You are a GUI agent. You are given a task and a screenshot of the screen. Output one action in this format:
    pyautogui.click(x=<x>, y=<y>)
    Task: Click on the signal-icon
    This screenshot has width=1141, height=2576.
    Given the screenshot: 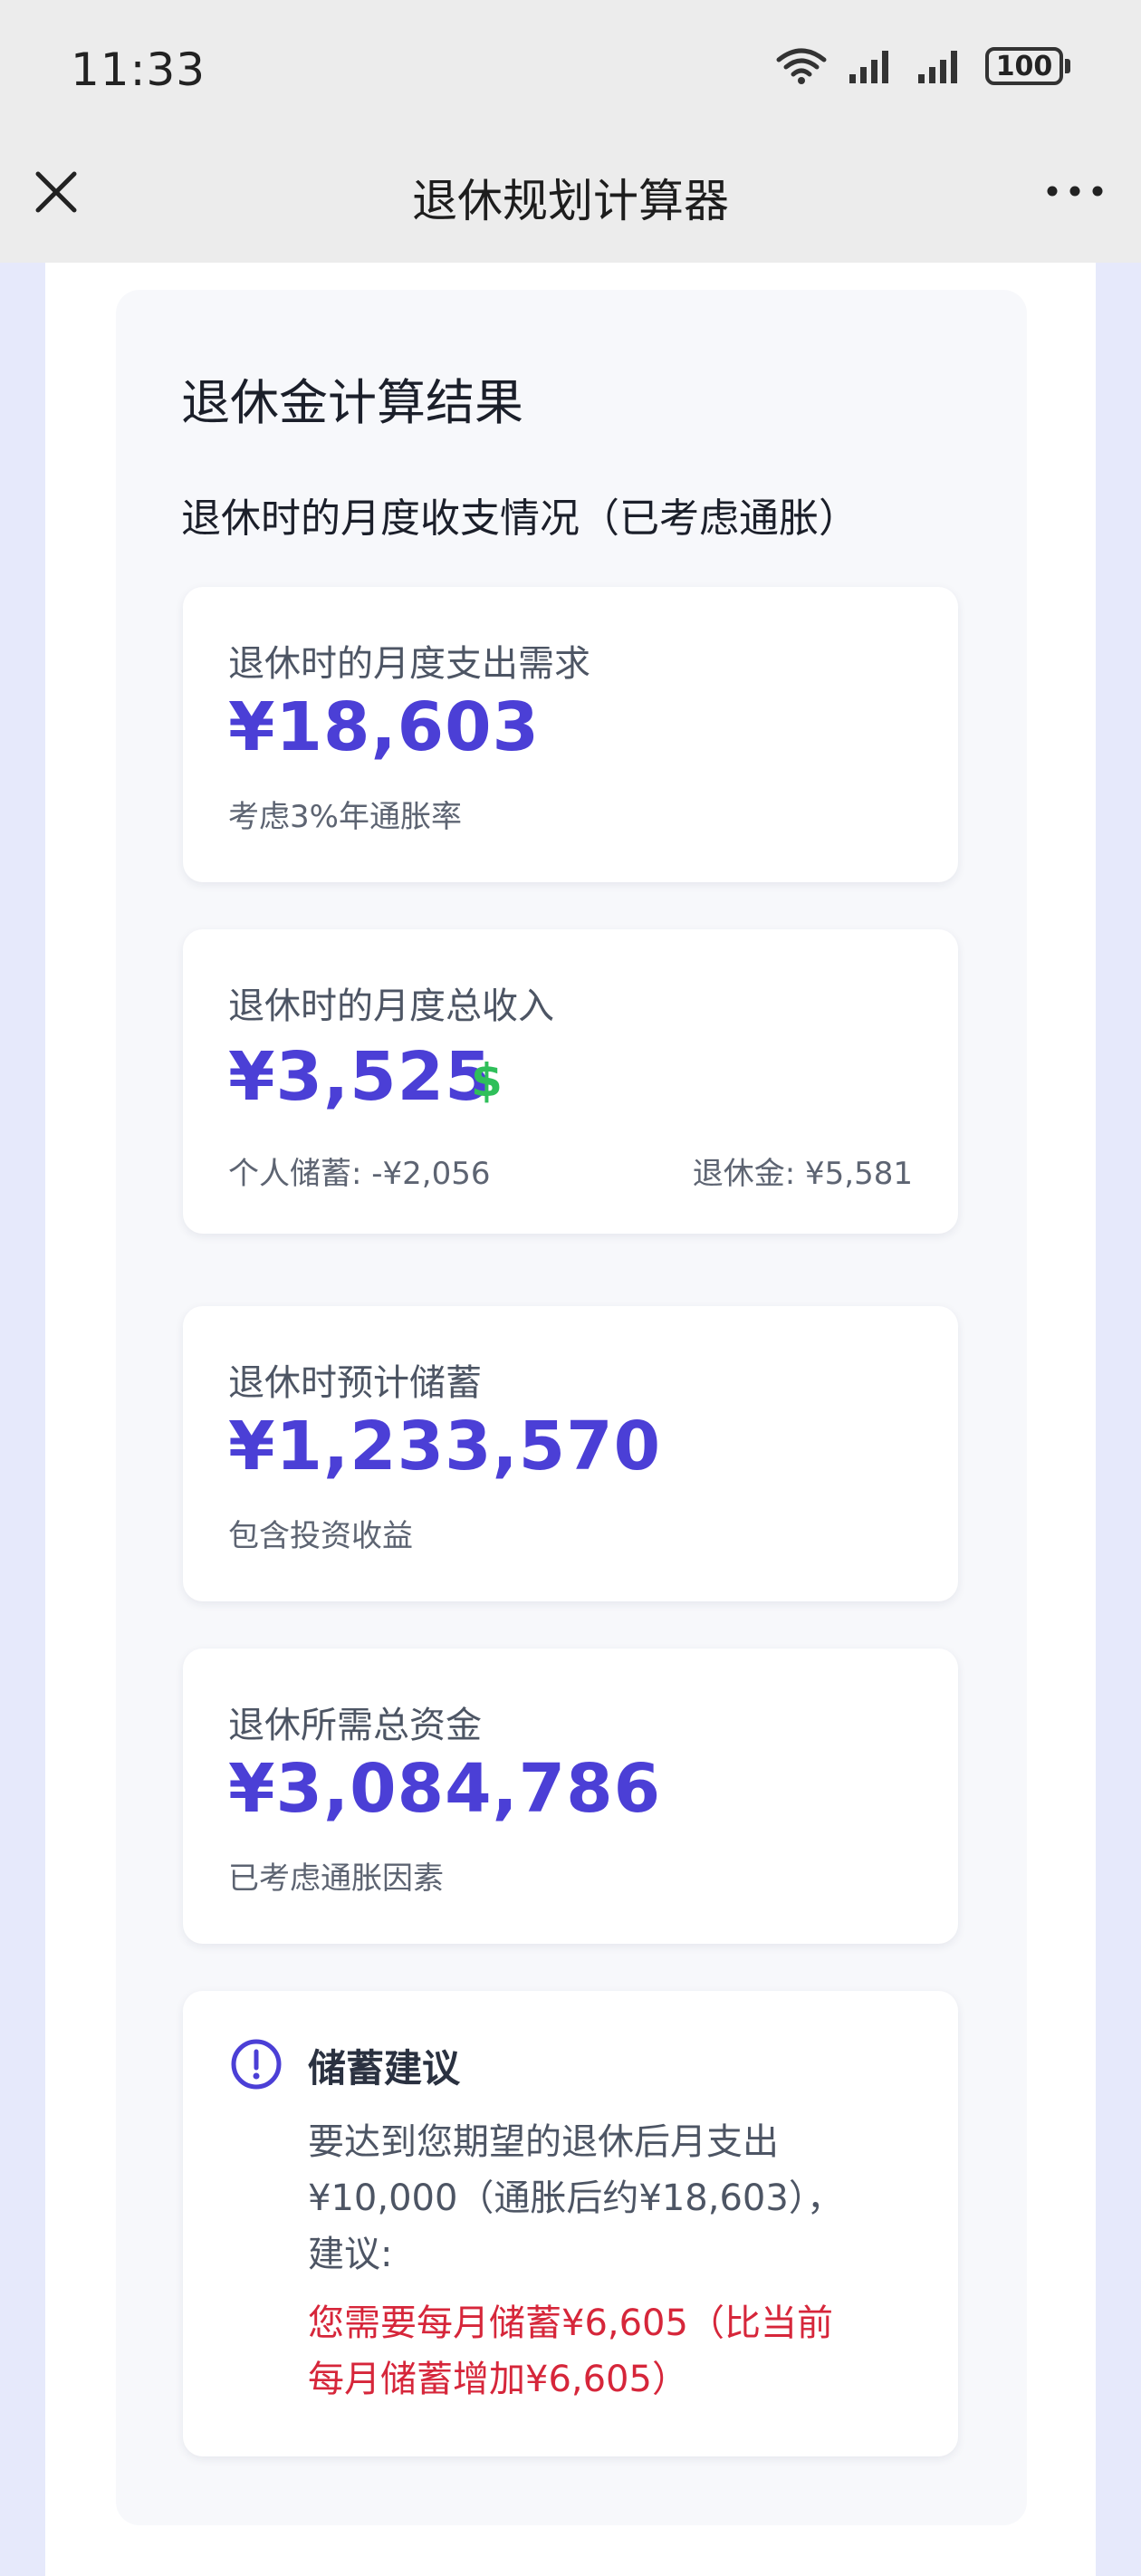 What is the action you would take?
    pyautogui.click(x=868, y=67)
    